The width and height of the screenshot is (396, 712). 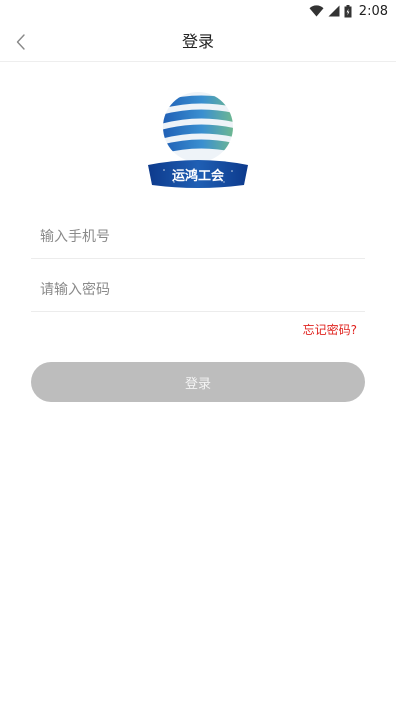 I want to click on status-bar: 2:08, so click(x=198, y=11).